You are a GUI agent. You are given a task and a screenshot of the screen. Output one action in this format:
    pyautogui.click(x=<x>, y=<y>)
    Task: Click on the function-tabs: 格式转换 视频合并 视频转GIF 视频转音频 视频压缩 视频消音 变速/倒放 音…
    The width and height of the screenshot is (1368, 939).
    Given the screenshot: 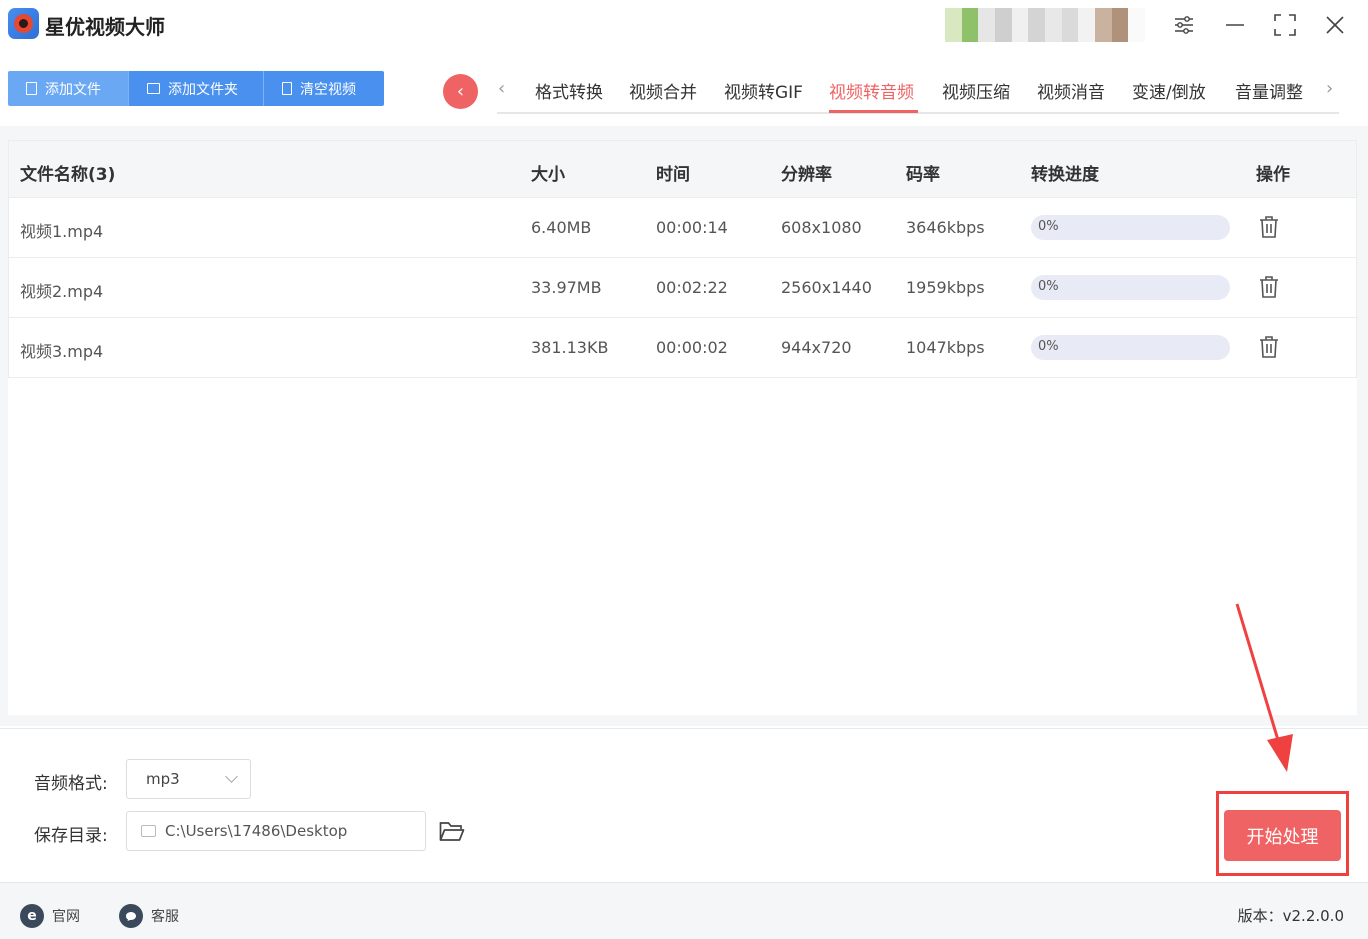 What is the action you would take?
    pyautogui.click(x=918, y=93)
    